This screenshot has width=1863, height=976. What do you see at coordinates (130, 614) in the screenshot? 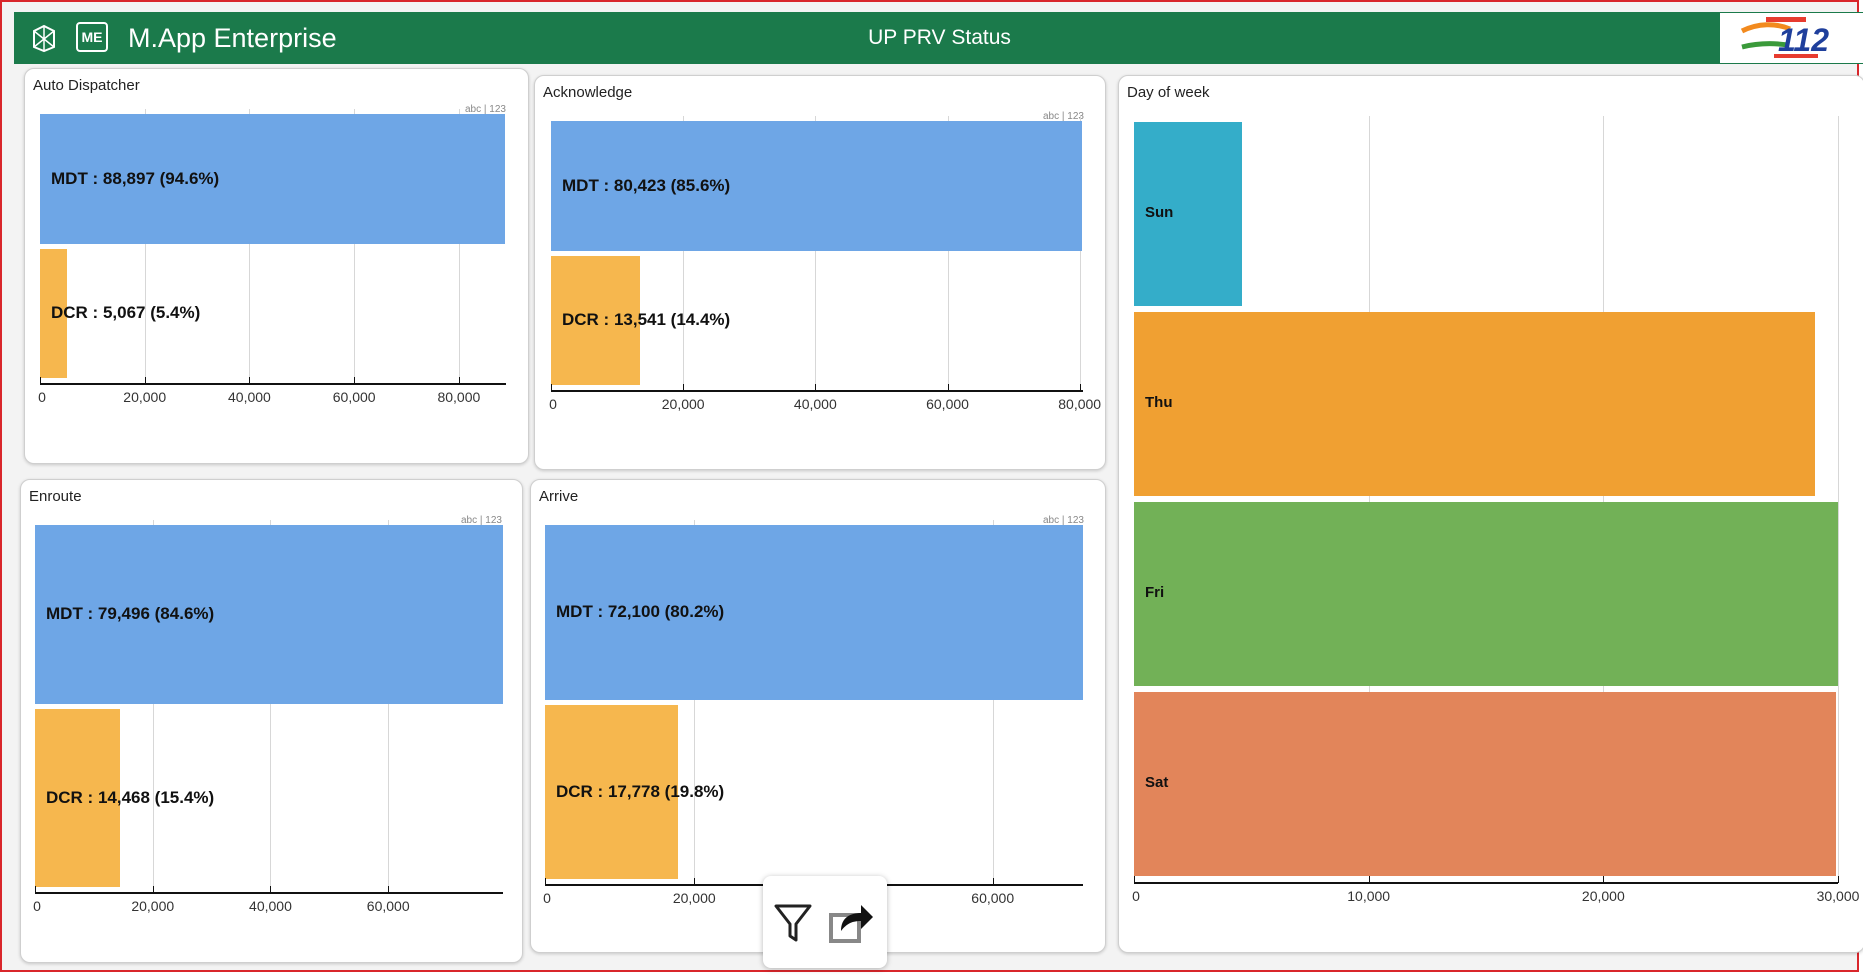
I see `bar-label: MDT : 79,496 (84.6%)` at bounding box center [130, 614].